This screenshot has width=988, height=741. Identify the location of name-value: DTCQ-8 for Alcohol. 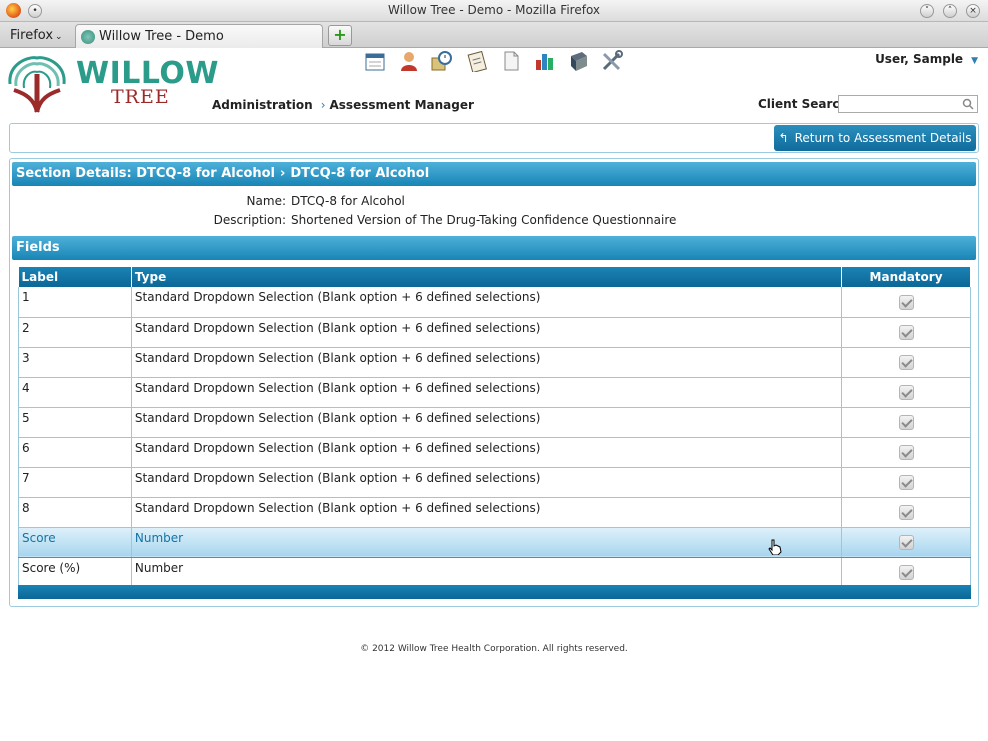
(348, 201).